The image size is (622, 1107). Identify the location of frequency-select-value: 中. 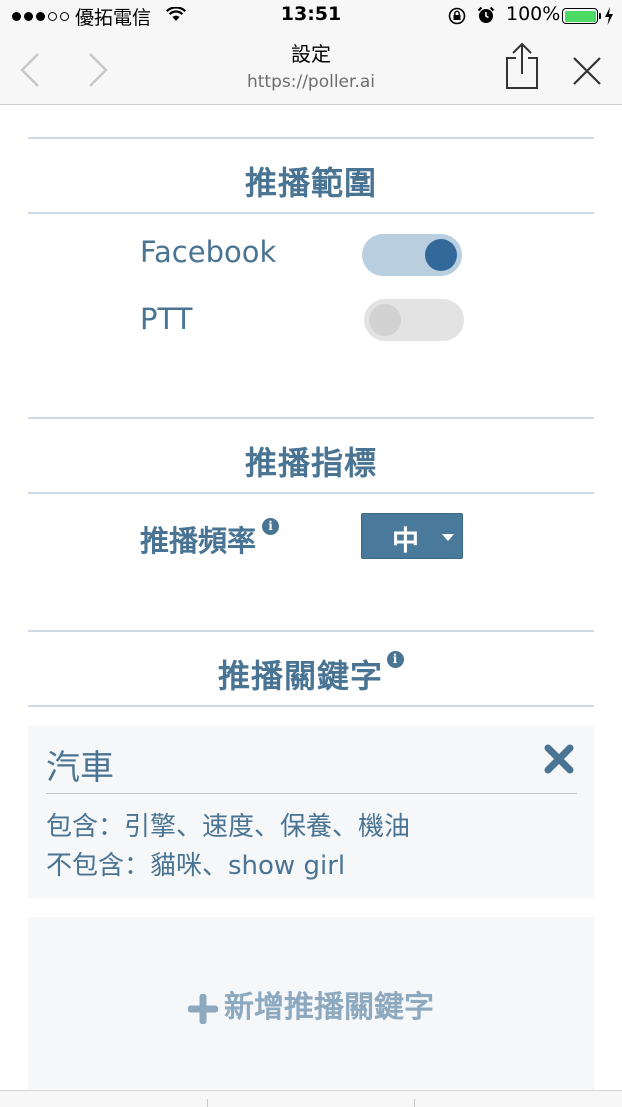
(405, 541).